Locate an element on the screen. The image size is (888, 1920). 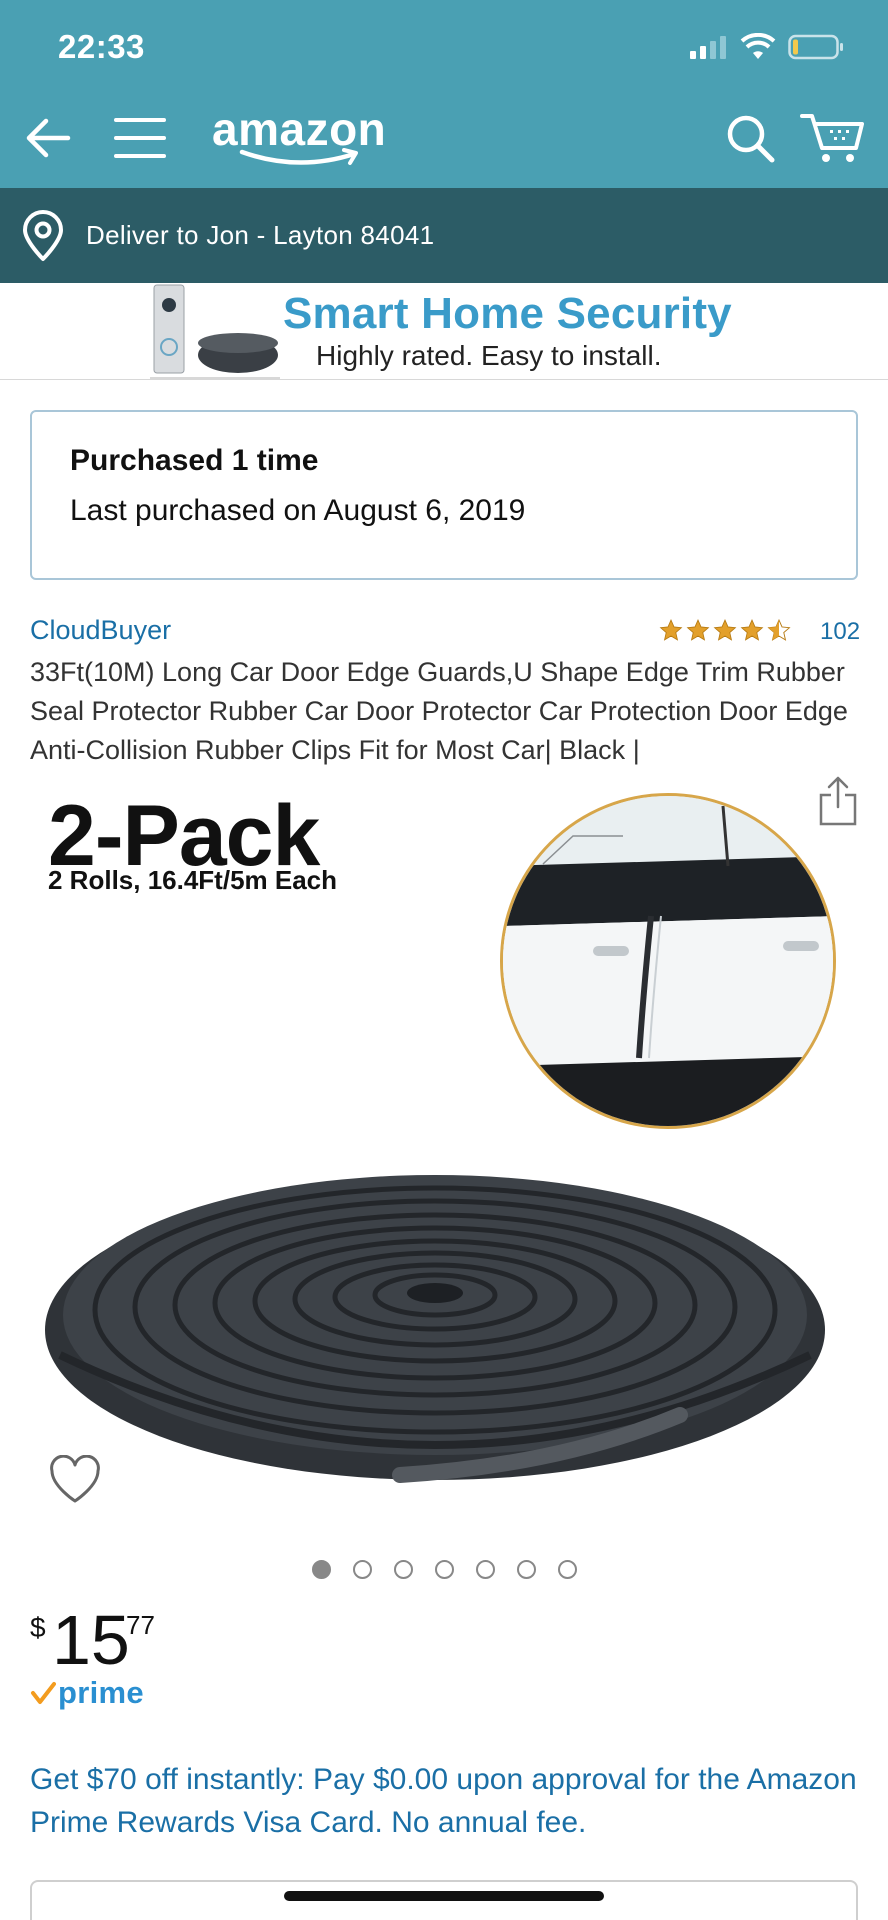
product-rating: 102 is located at coordinates (759, 630).